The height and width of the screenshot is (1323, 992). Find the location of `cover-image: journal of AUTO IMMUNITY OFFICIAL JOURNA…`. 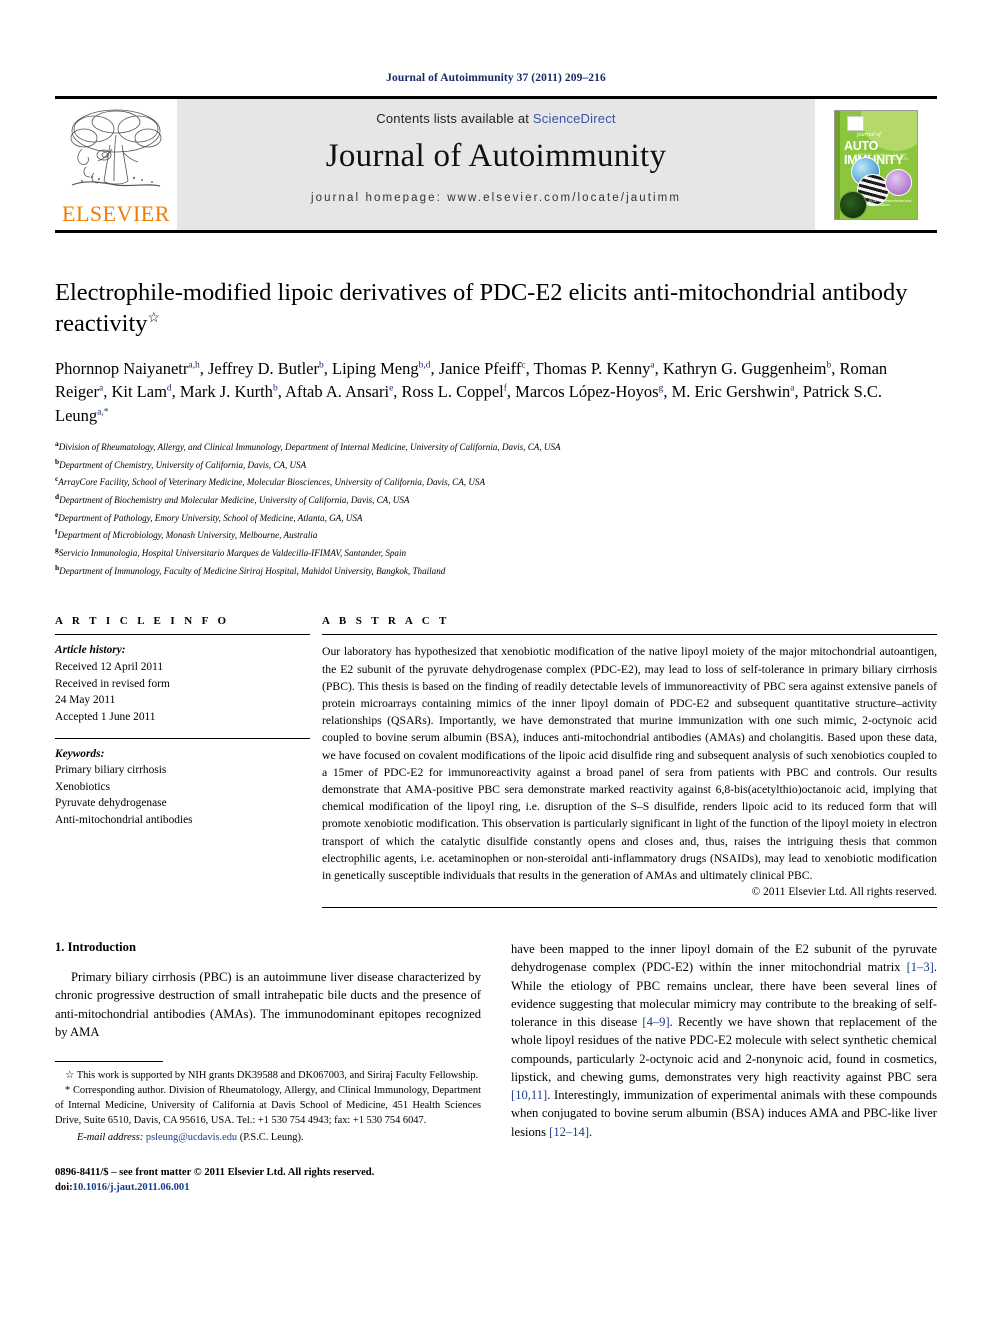

cover-image: journal of AUTO IMMUNITY OFFICIAL JOURNA… is located at coordinates (876, 164).